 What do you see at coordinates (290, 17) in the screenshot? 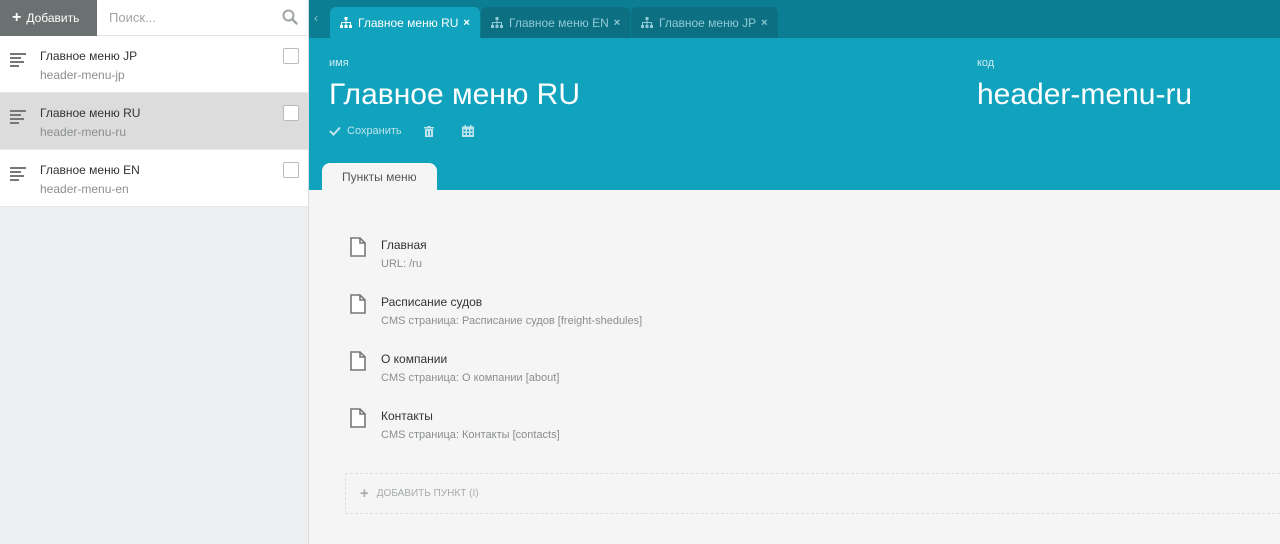
I see `search-icon` at bounding box center [290, 17].